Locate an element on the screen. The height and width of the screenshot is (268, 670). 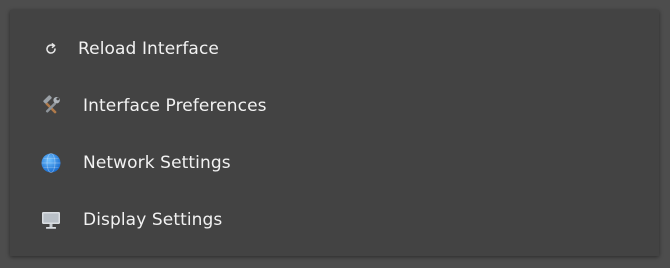
monitor-icon is located at coordinates (51, 220).